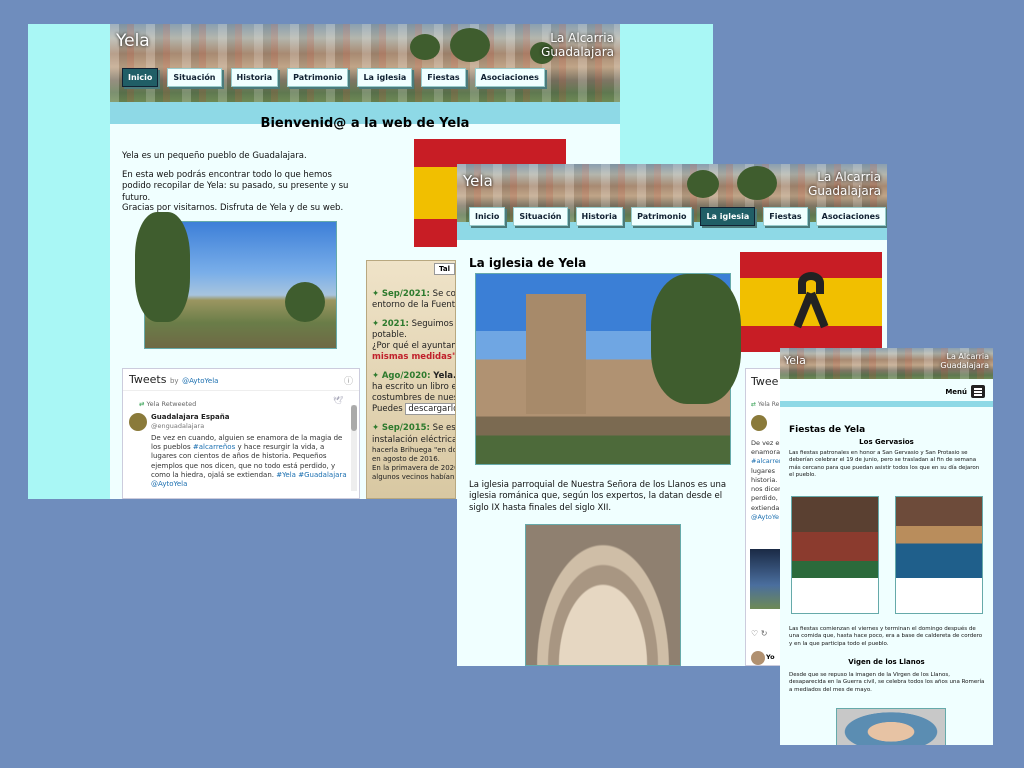 This screenshot has width=1024, height=768. I want to click on news-text: en agosto de 2016., so click(406, 458).